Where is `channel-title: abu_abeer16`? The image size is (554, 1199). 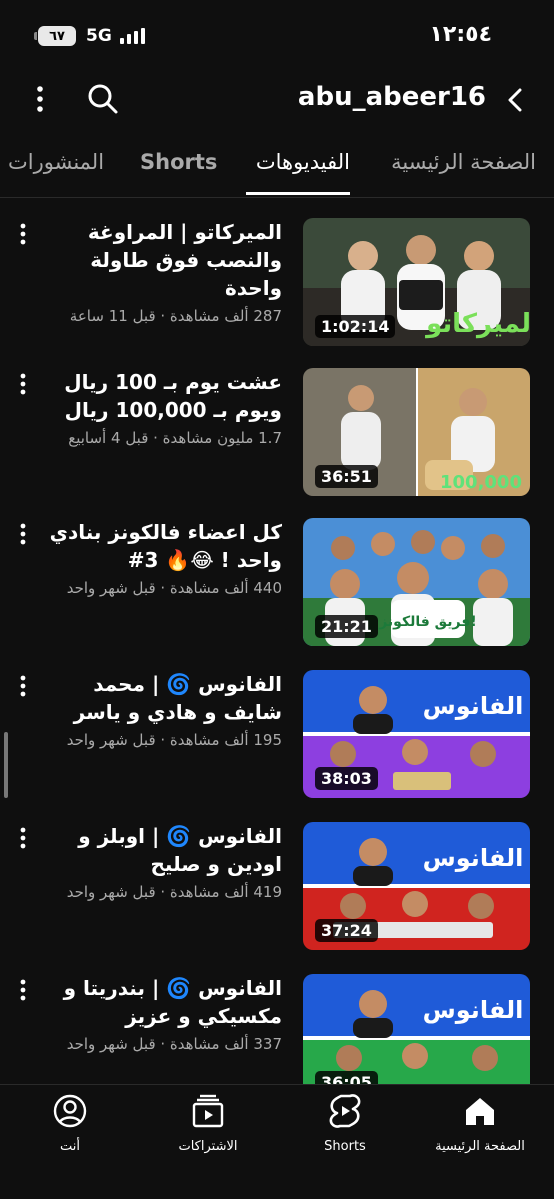
channel-title: abu_abeer16 is located at coordinates (391, 97).